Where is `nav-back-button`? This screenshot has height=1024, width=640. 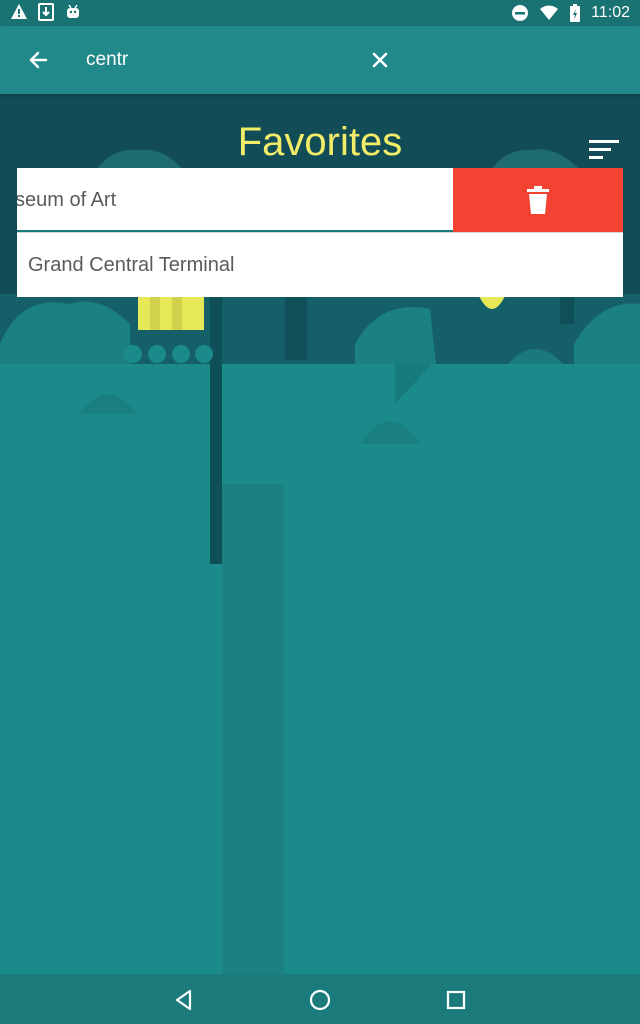
nav-back-button is located at coordinates (184, 1000).